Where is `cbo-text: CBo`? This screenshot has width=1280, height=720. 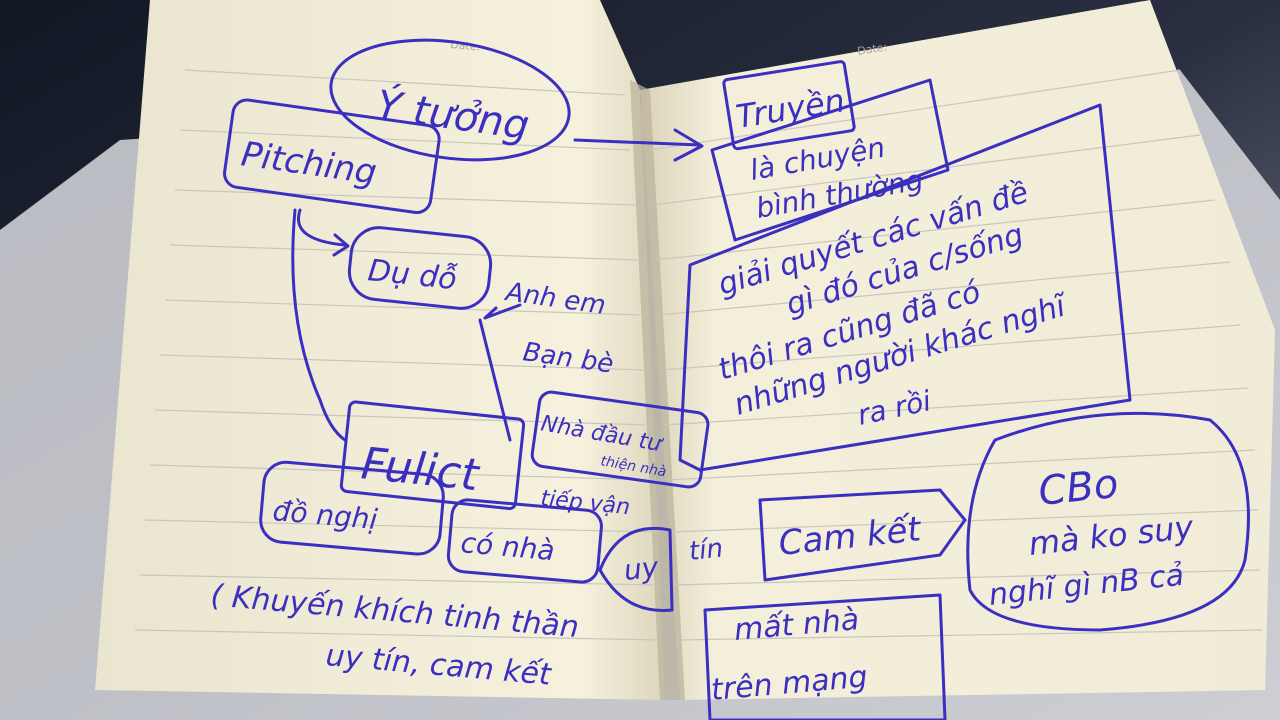
cbo-text: CBo is located at coordinates (1078, 488).